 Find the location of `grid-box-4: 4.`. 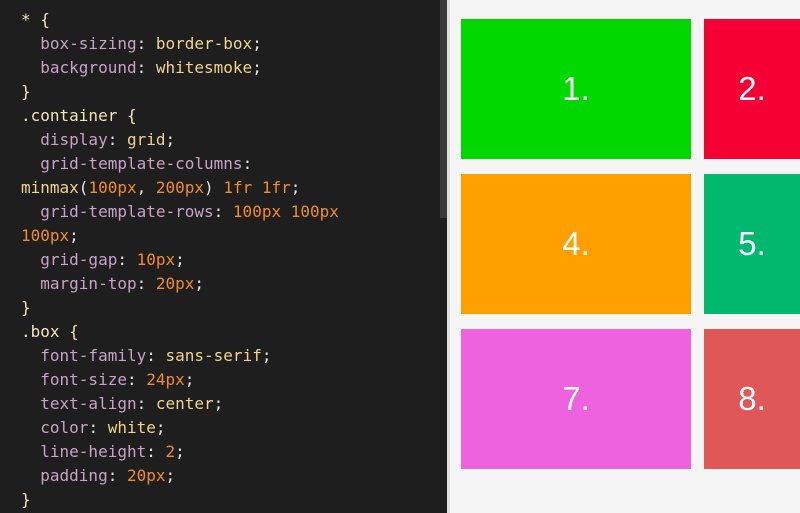

grid-box-4: 4. is located at coordinates (576, 244).